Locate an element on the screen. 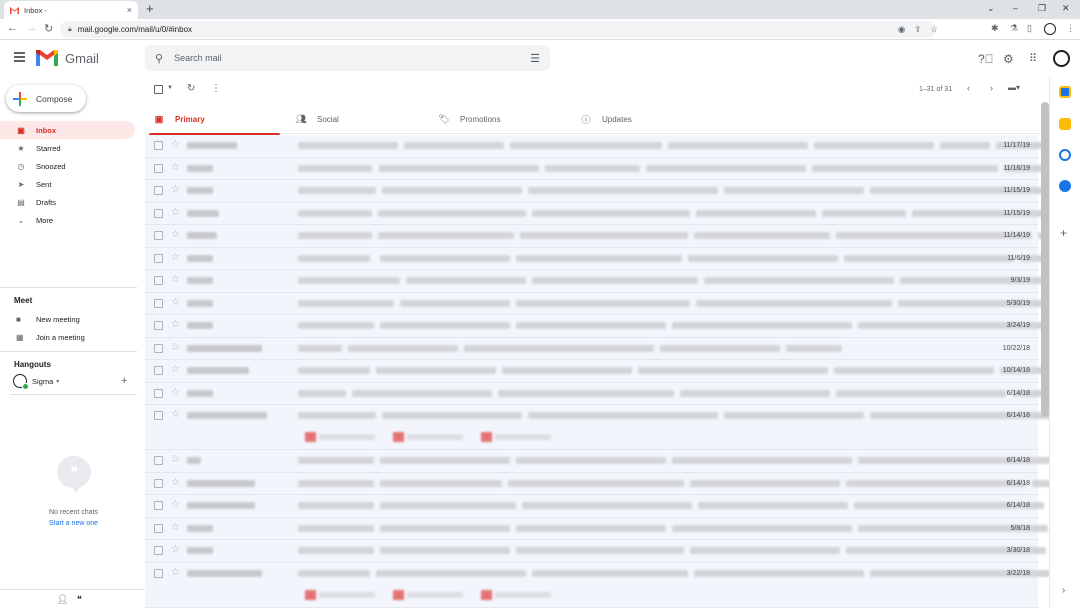 This screenshot has height=608, width=1080. mail-row: ☆ 11/6/19 is located at coordinates (612, 258).